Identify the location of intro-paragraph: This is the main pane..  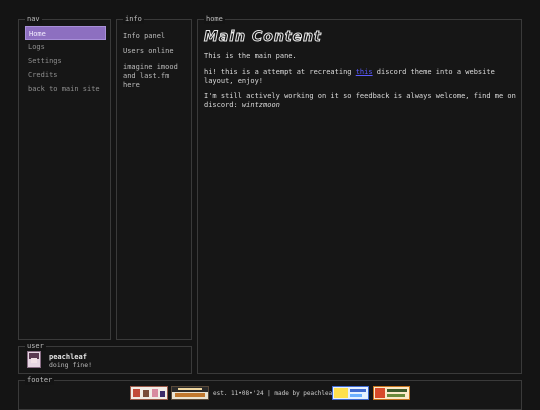
(250, 56).